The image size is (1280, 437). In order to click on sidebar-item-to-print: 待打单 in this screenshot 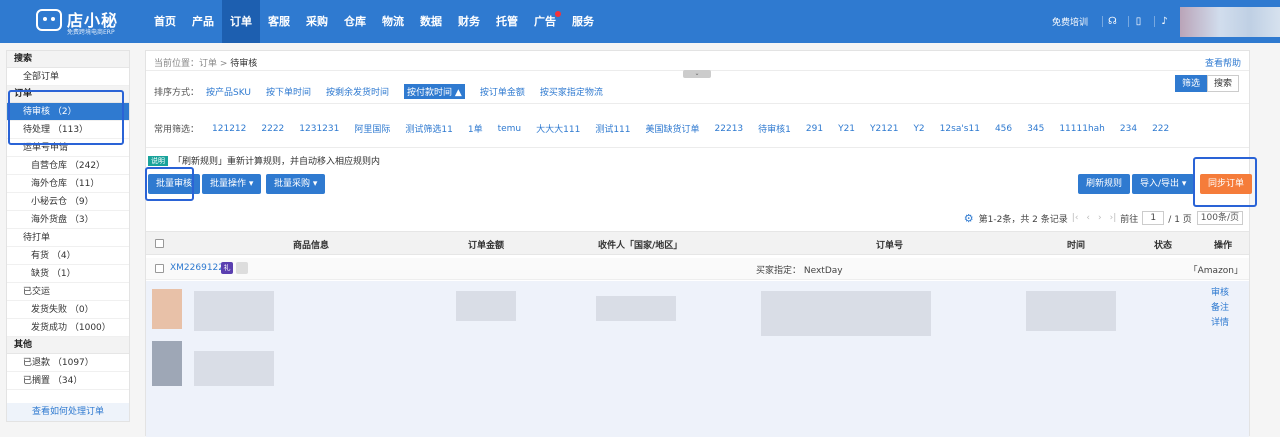, I will do `click(68, 238)`.